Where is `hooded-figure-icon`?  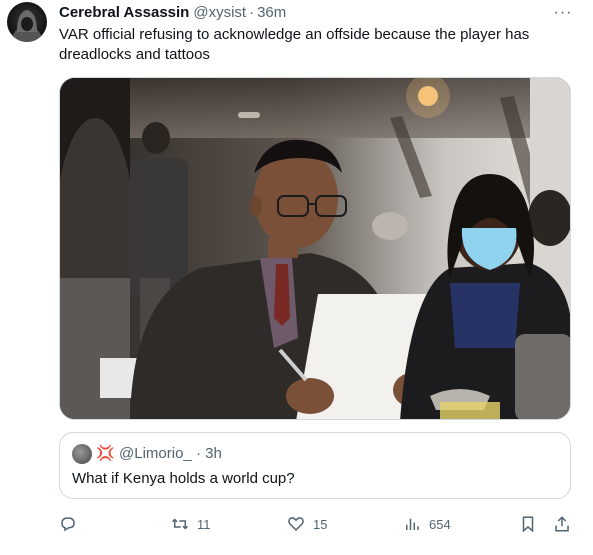
hooded-figure-icon is located at coordinates (27, 26).